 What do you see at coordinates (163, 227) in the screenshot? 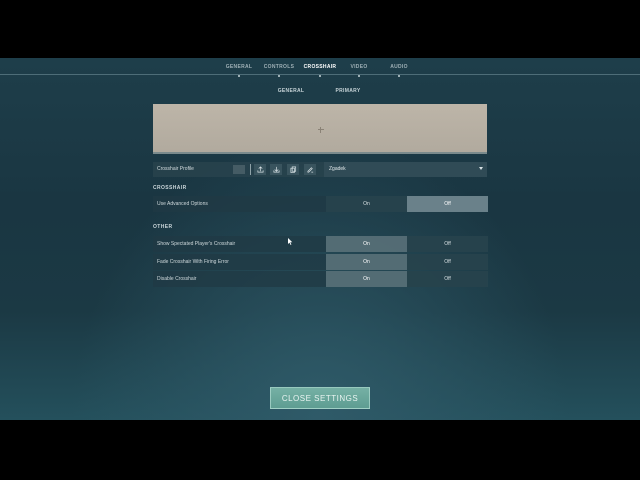
I see `section-title-other: OTHER` at bounding box center [163, 227].